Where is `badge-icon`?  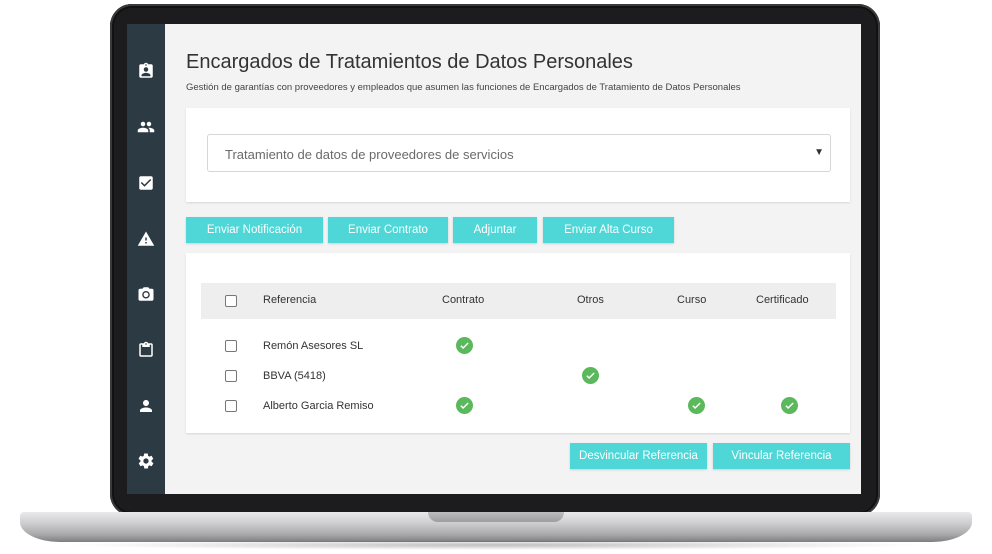
badge-icon is located at coordinates (146, 70).